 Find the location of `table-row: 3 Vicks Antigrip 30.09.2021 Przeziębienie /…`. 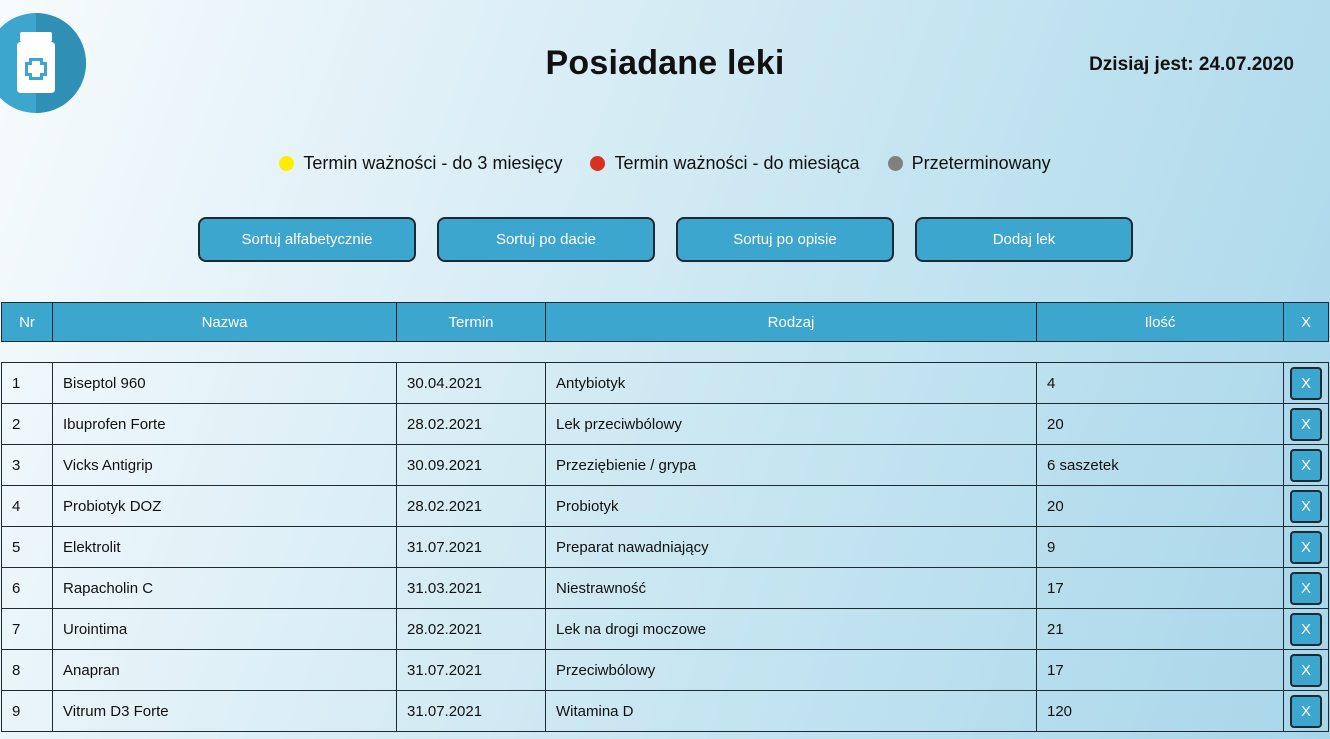

table-row: 3 Vicks Antigrip 30.09.2021 Przeziębienie /… is located at coordinates (665, 465).